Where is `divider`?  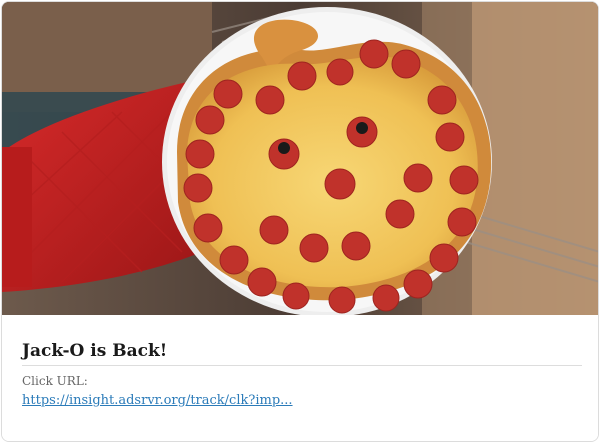
divider is located at coordinates (302, 365).